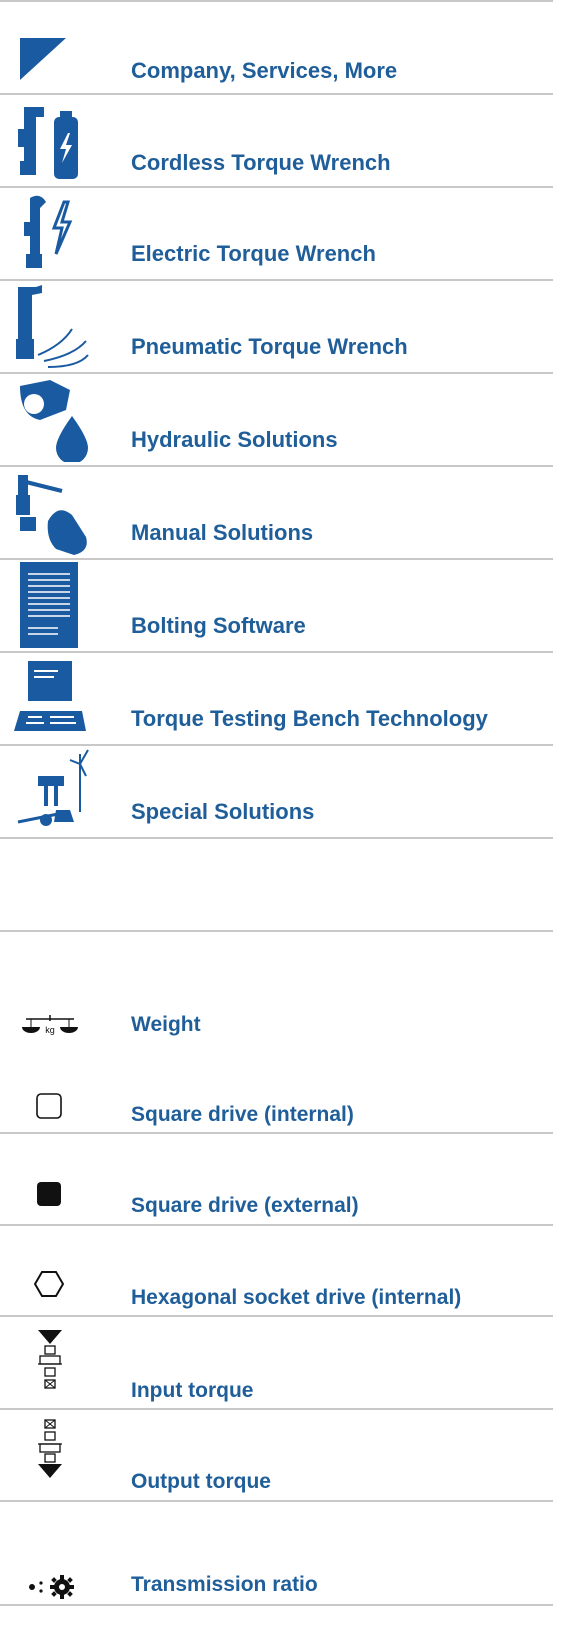 The width and height of the screenshot is (579, 1630). Describe the element at coordinates (309, 718) in the screenshot. I see `category-label: Torque Testing Bench Technology` at that location.